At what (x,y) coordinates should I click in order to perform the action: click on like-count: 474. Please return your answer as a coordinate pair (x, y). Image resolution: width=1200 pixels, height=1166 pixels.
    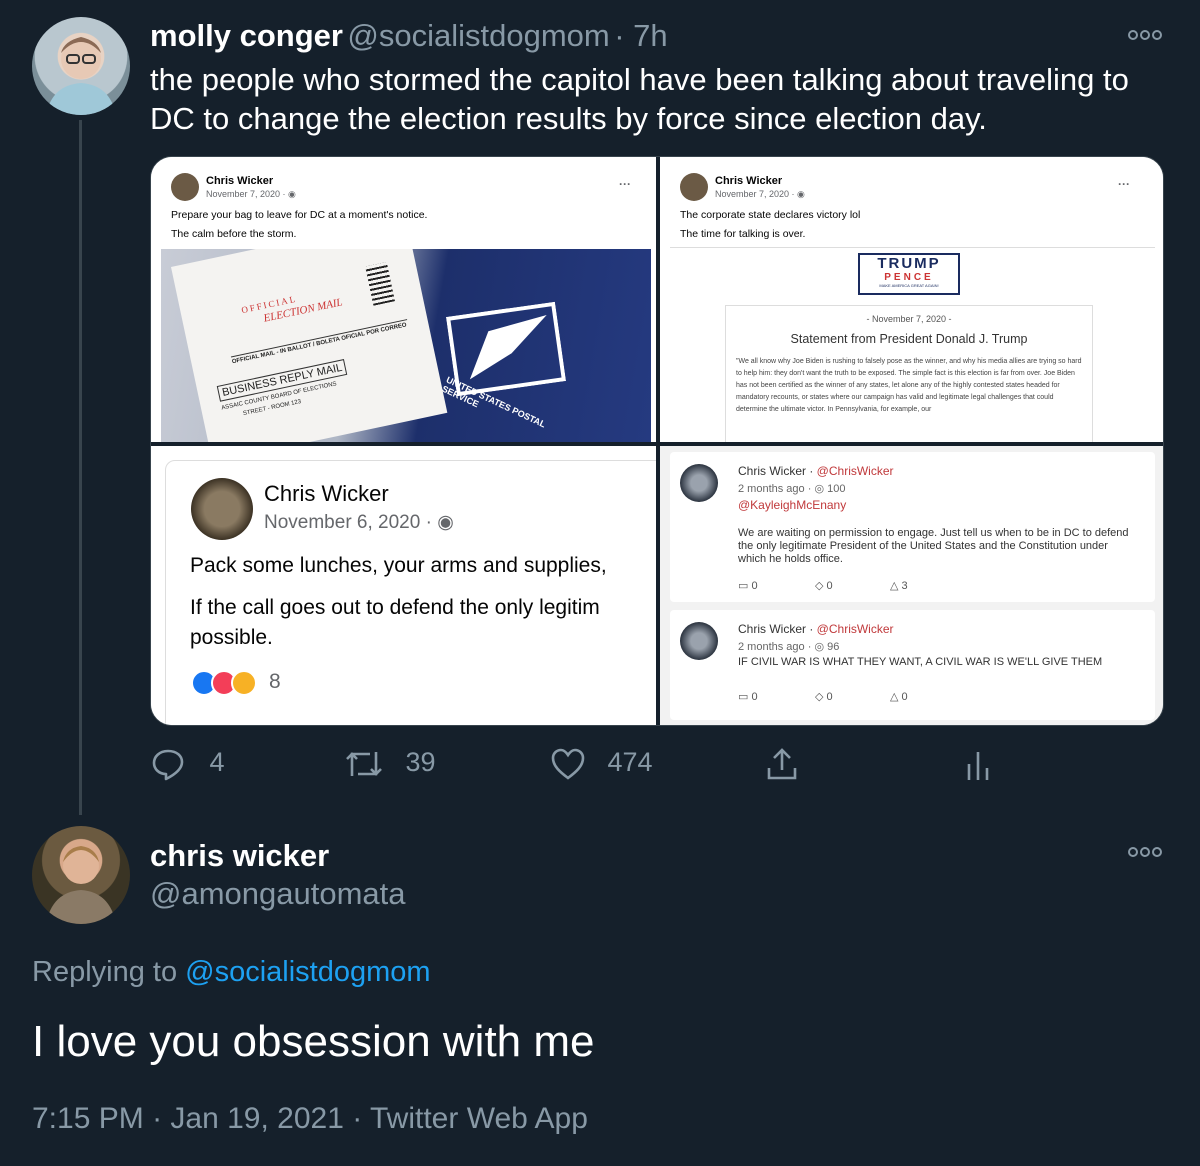
    Looking at the image, I should click on (630, 762).